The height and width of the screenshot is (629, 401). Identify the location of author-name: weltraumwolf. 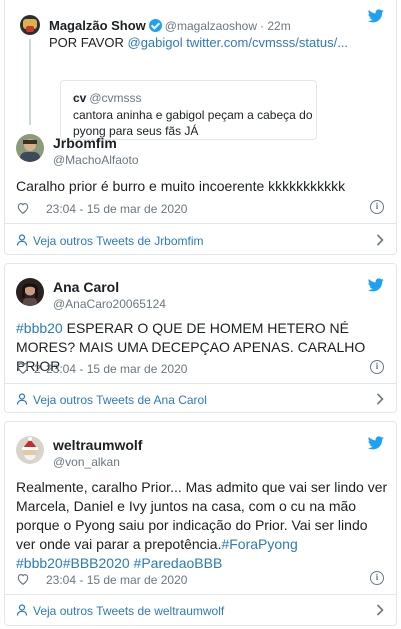
(97, 445).